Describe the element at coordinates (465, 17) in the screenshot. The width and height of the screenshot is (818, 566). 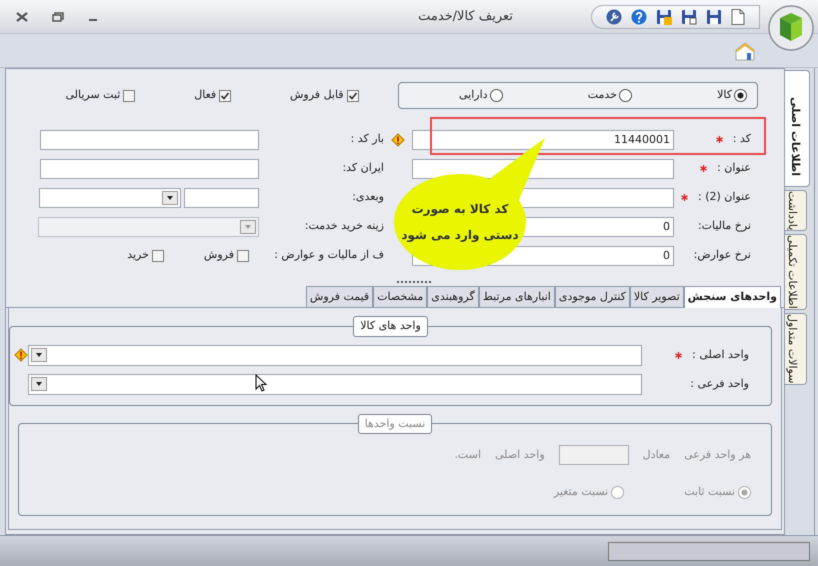
I see `window-title: تعریف کالا/خدمت` at that location.